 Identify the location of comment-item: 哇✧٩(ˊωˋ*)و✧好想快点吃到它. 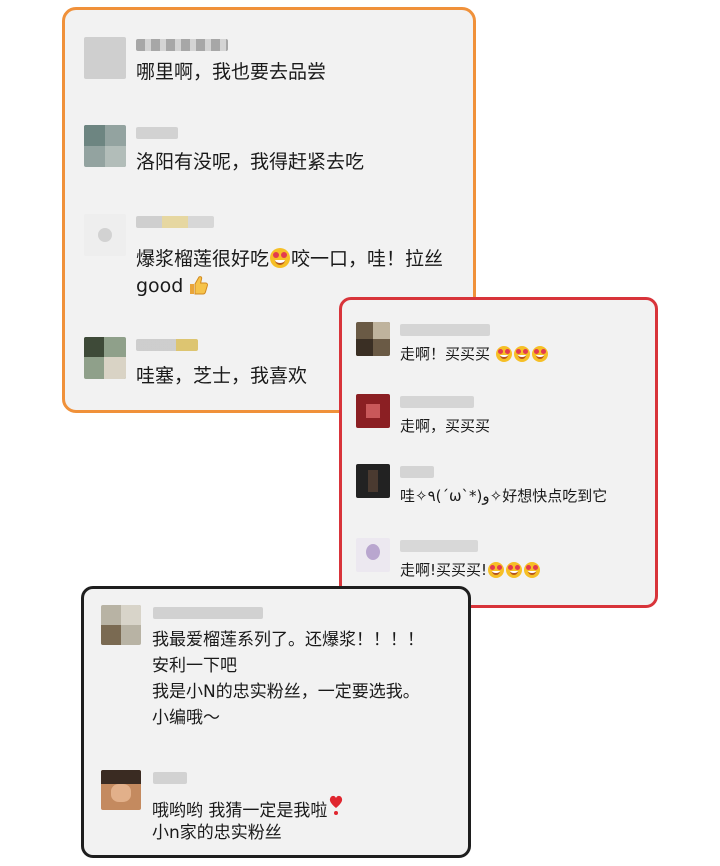
(501, 488).